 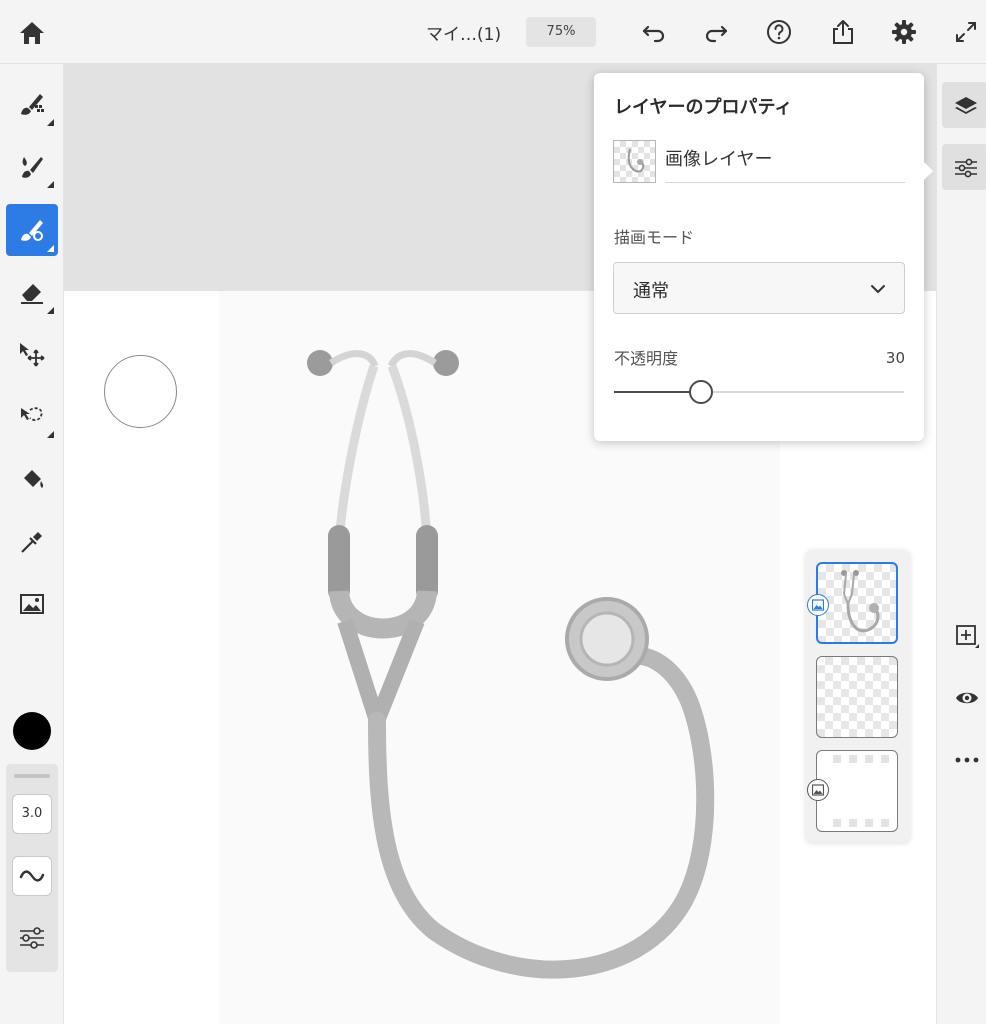 I want to click on lasso-selection-icon, so click(x=32, y=414).